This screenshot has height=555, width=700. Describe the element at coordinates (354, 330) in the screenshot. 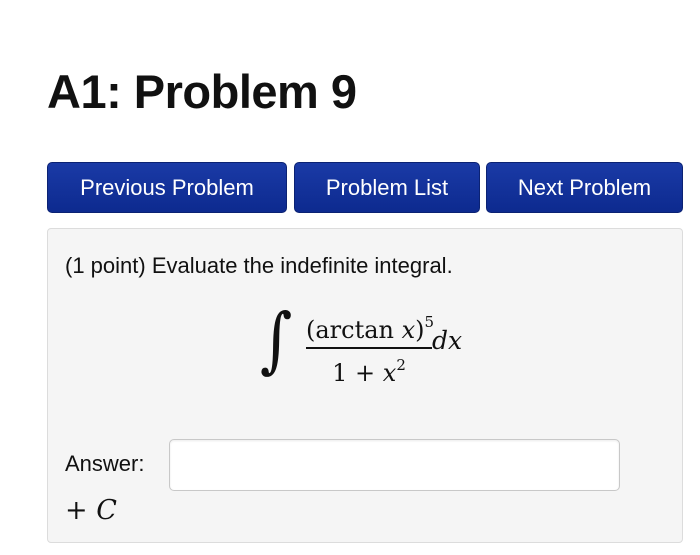

I see `numerator-base: (arctan` at that location.